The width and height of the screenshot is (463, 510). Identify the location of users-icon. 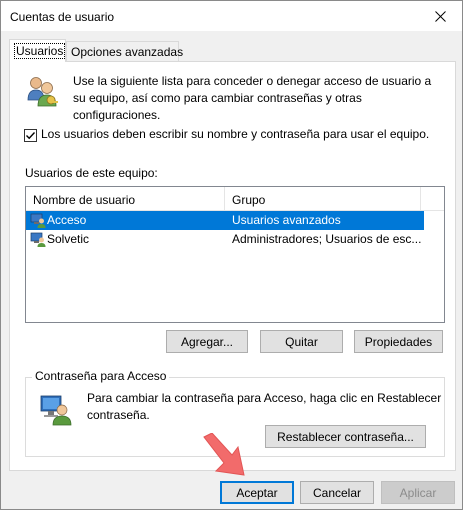
(42, 92).